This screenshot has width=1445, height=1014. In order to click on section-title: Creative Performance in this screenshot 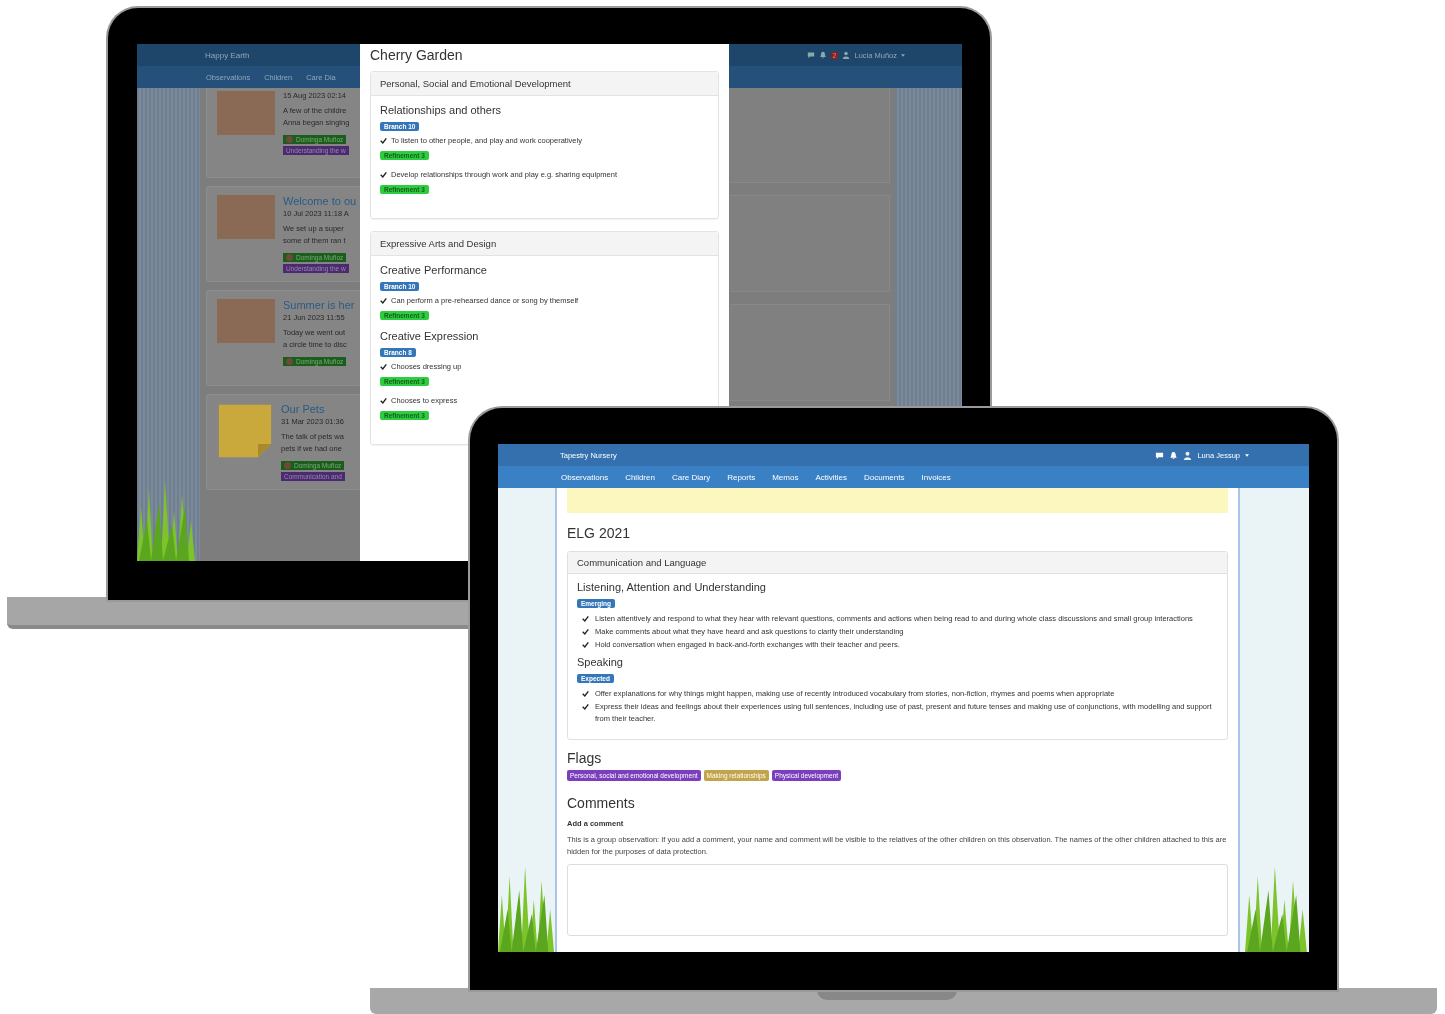, I will do `click(433, 270)`.